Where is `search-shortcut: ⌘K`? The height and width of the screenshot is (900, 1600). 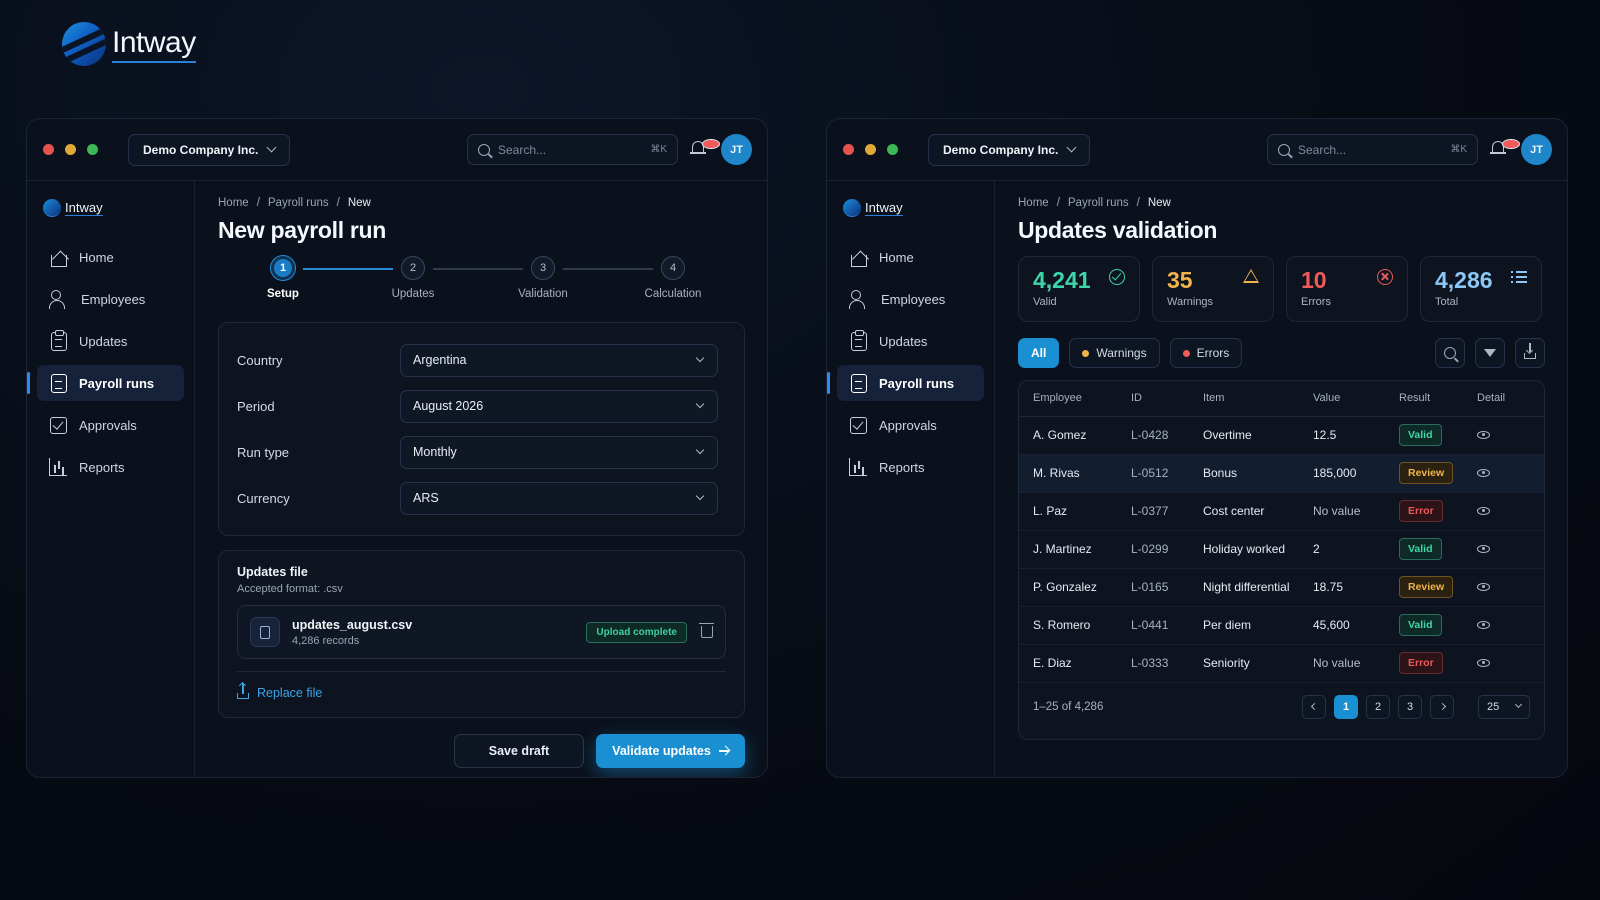
search-shortcut: ⌘K is located at coordinates (658, 149).